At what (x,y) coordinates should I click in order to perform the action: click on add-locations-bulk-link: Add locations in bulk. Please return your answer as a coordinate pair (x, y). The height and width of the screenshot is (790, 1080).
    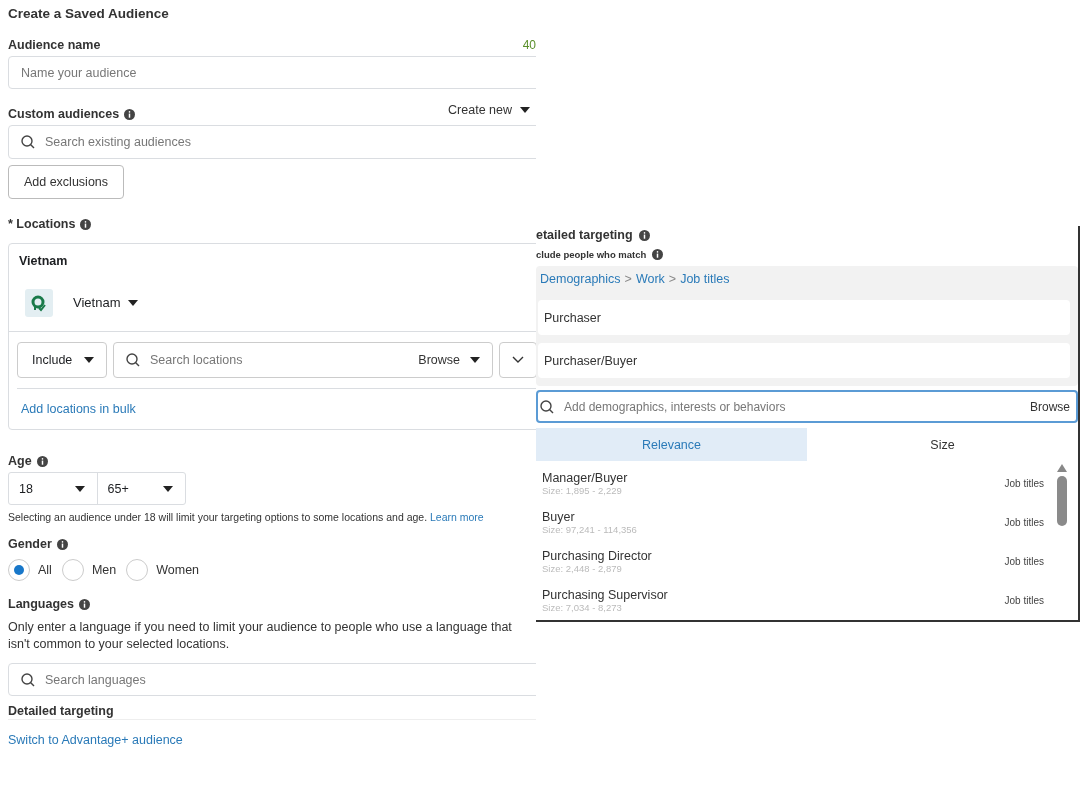
    Looking at the image, I should click on (78, 409).